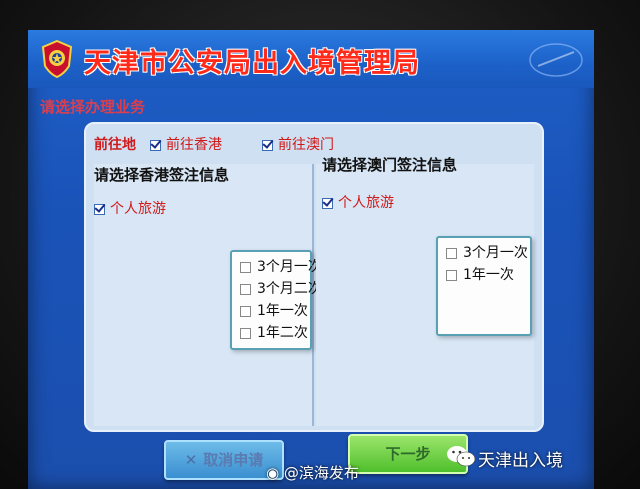  What do you see at coordinates (252, 63) in the screenshot?
I see `org-title: 天津市公安局出入境管理局` at bounding box center [252, 63].